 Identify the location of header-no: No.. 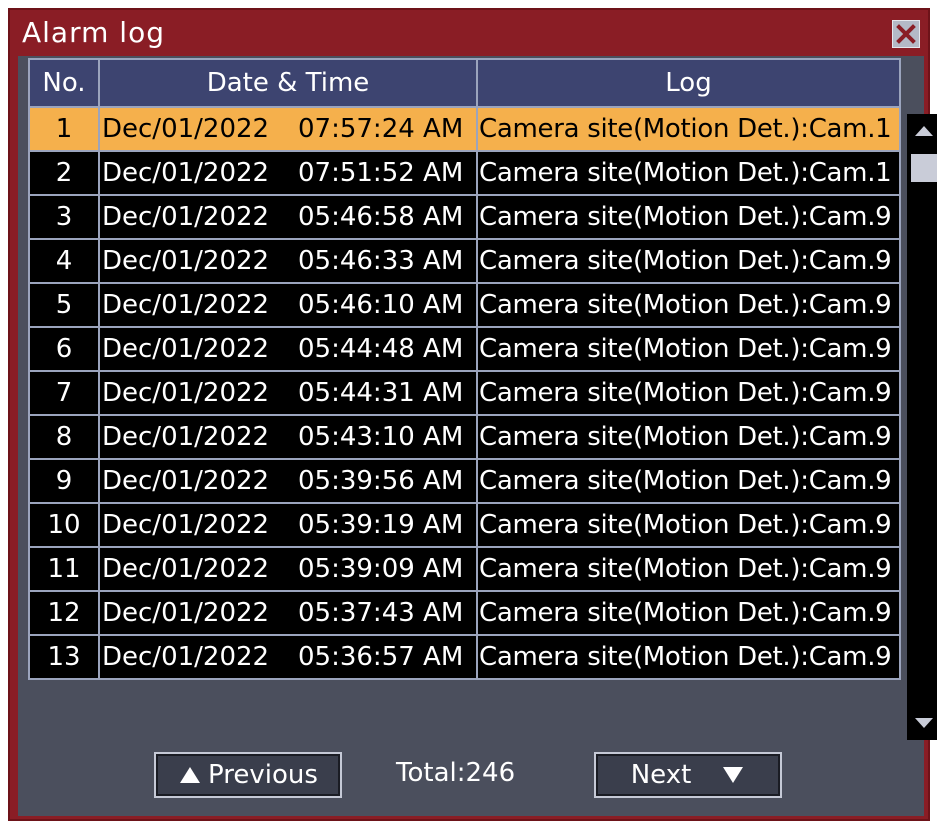
(64, 83).